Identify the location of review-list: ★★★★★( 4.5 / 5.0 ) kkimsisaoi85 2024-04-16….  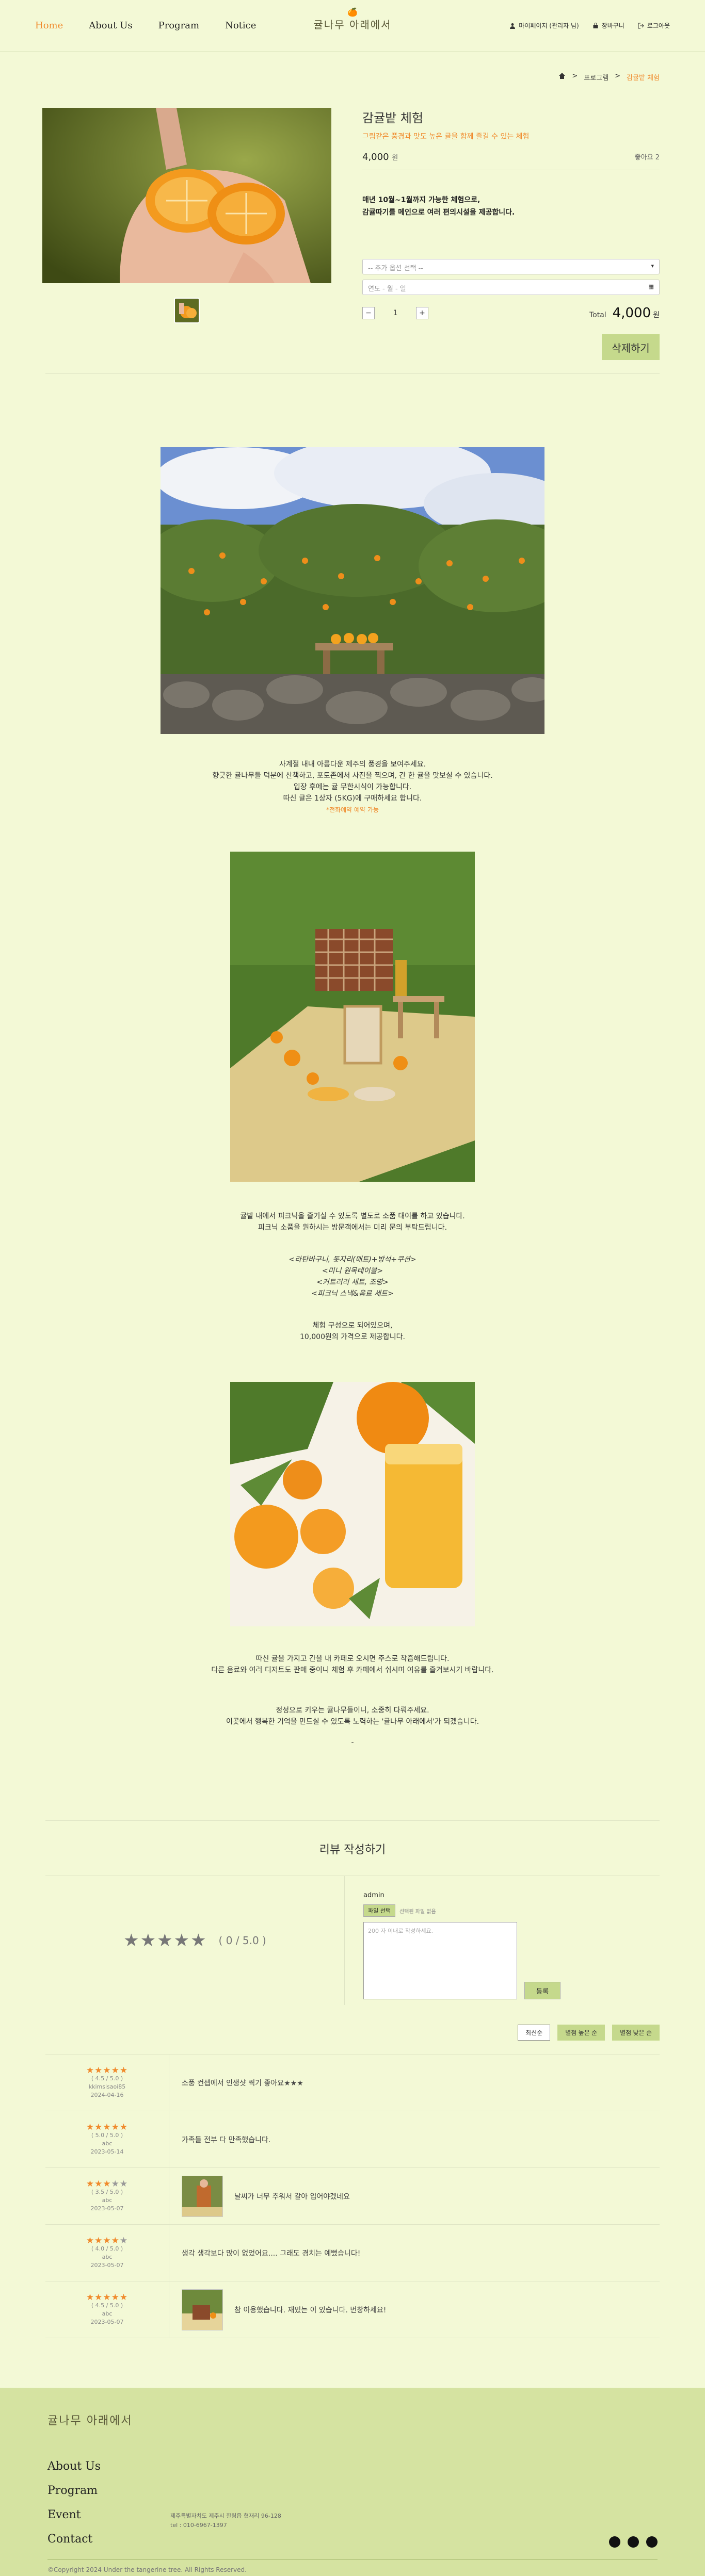
(352, 2196).